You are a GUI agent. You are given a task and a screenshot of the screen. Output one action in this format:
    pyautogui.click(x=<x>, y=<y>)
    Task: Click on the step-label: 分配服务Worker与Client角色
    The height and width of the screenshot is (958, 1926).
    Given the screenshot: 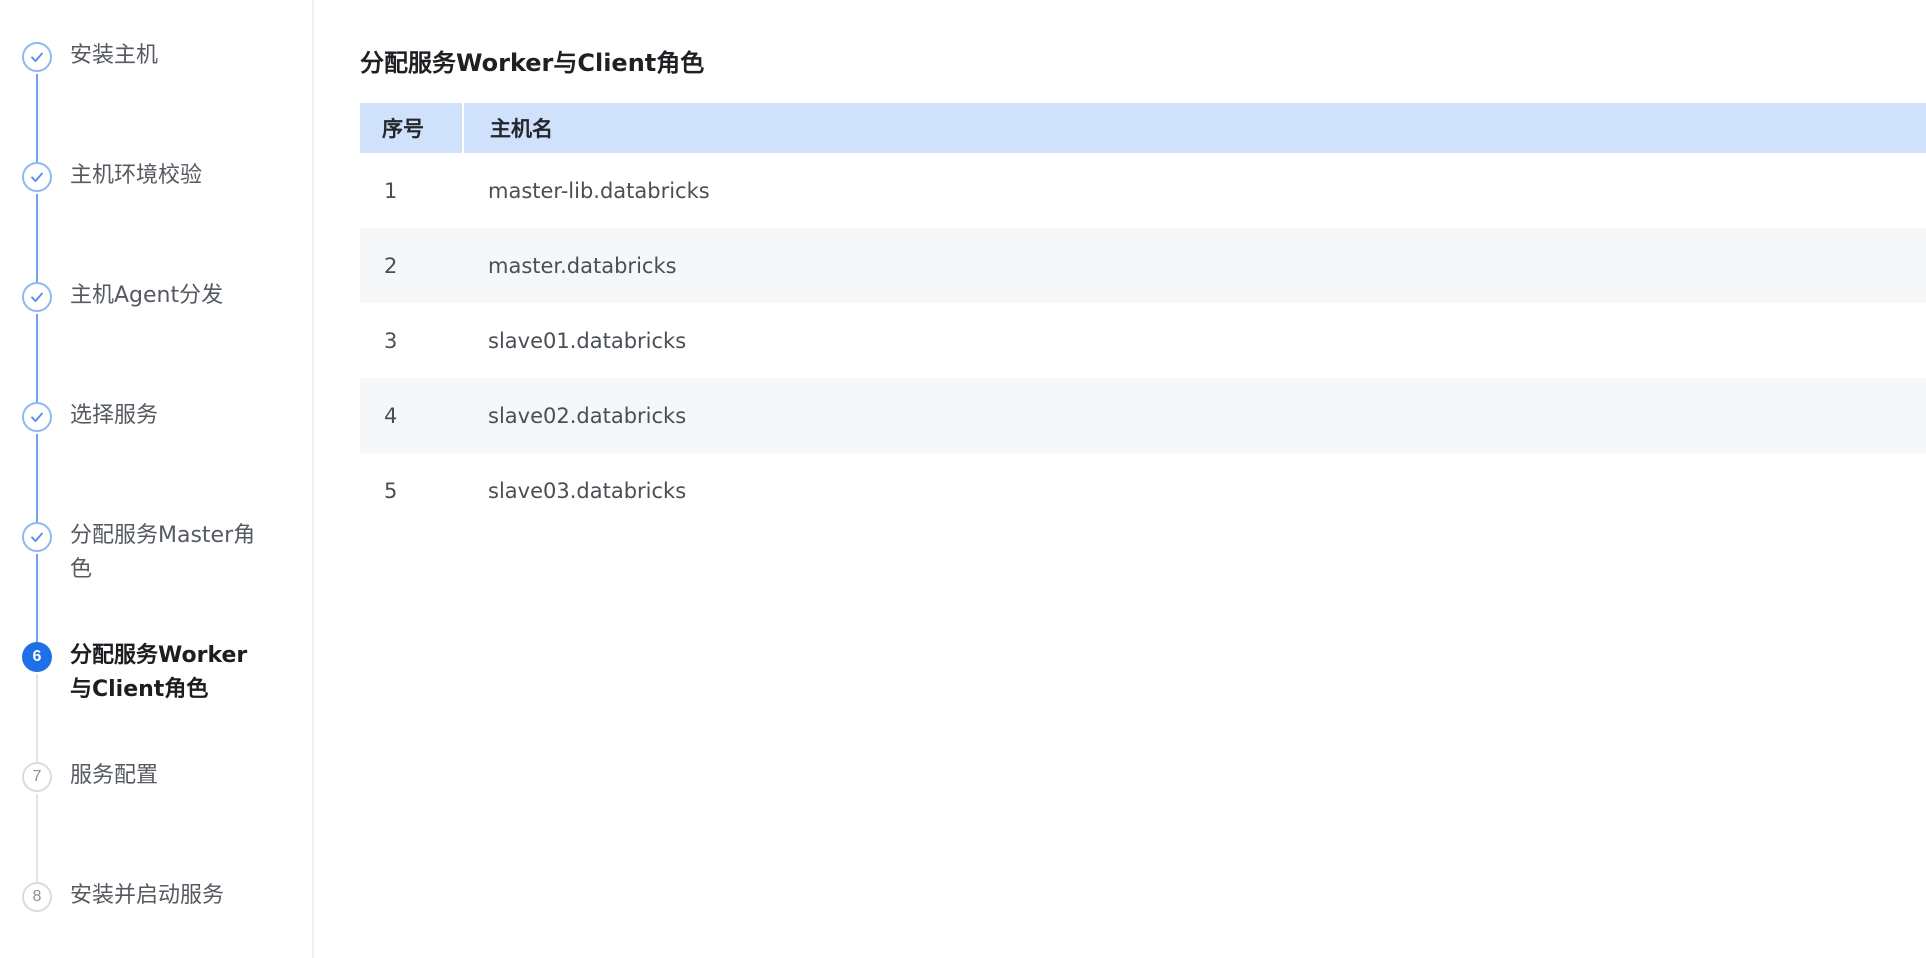 What is the action you would take?
    pyautogui.click(x=159, y=672)
    